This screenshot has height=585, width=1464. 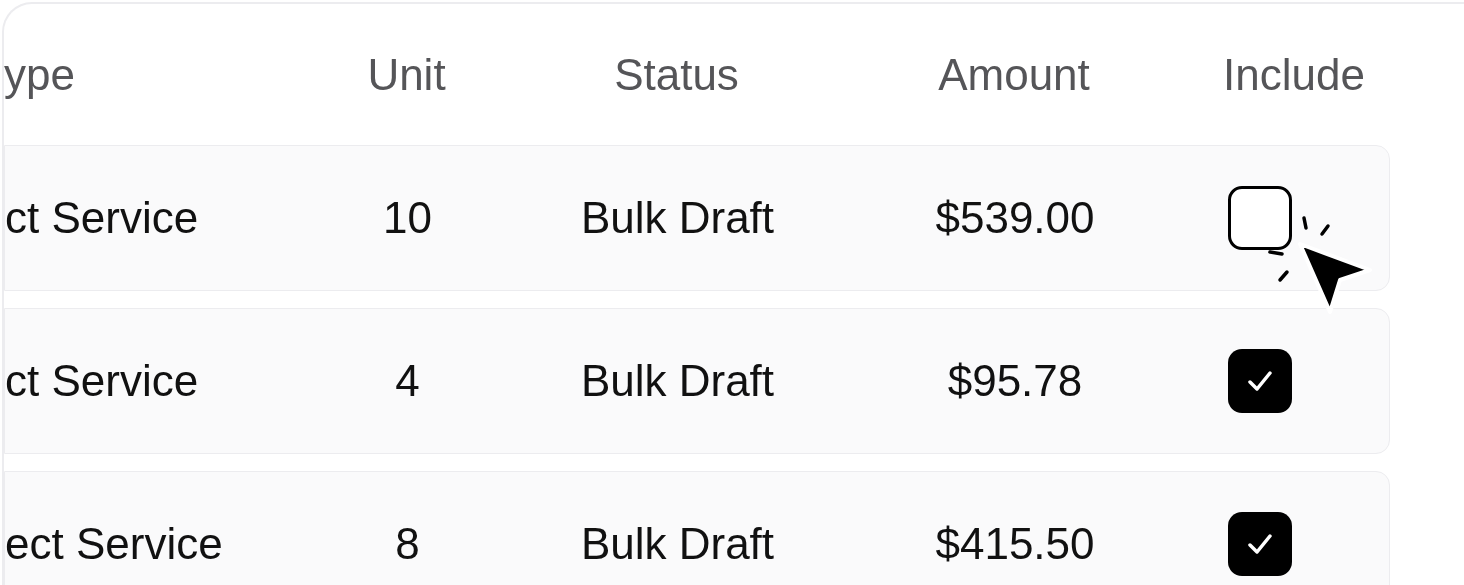 What do you see at coordinates (676, 74) in the screenshot?
I see `column-header: Status` at bounding box center [676, 74].